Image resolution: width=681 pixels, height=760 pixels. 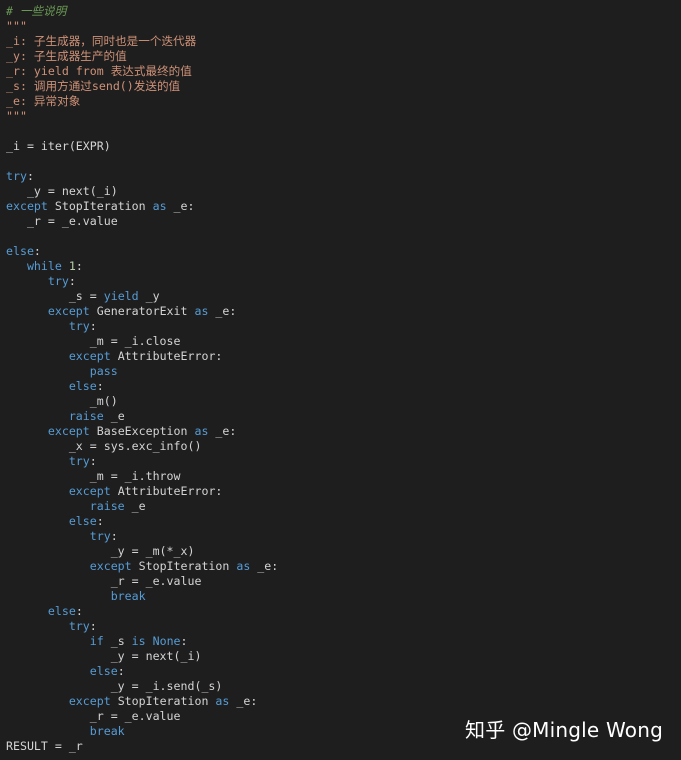 What do you see at coordinates (343, 596) in the screenshot?
I see `code-line: break` at bounding box center [343, 596].